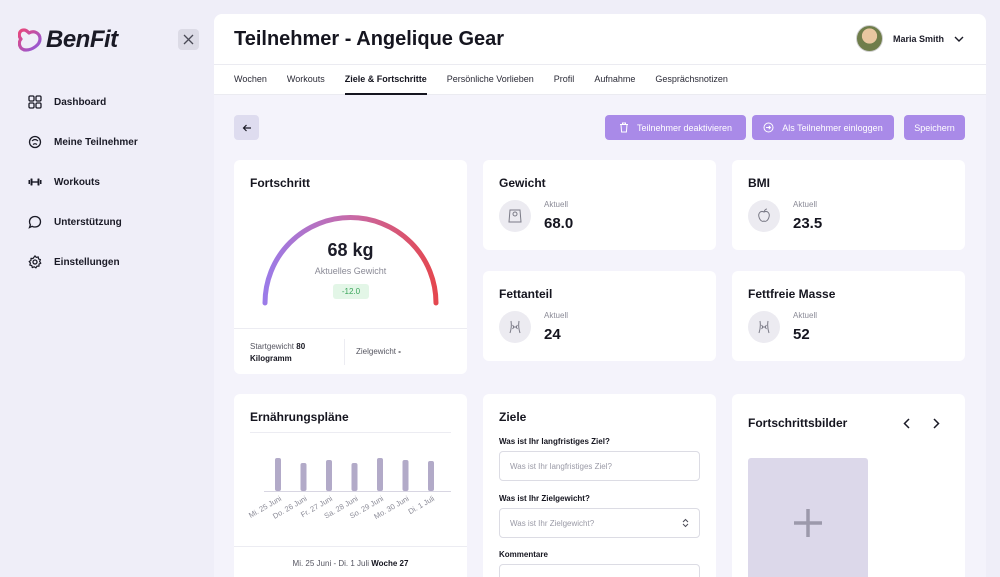 This screenshot has height=577, width=1000. Describe the element at coordinates (918, 38) in the screenshot. I see `user-name: Maria Smith` at that location.